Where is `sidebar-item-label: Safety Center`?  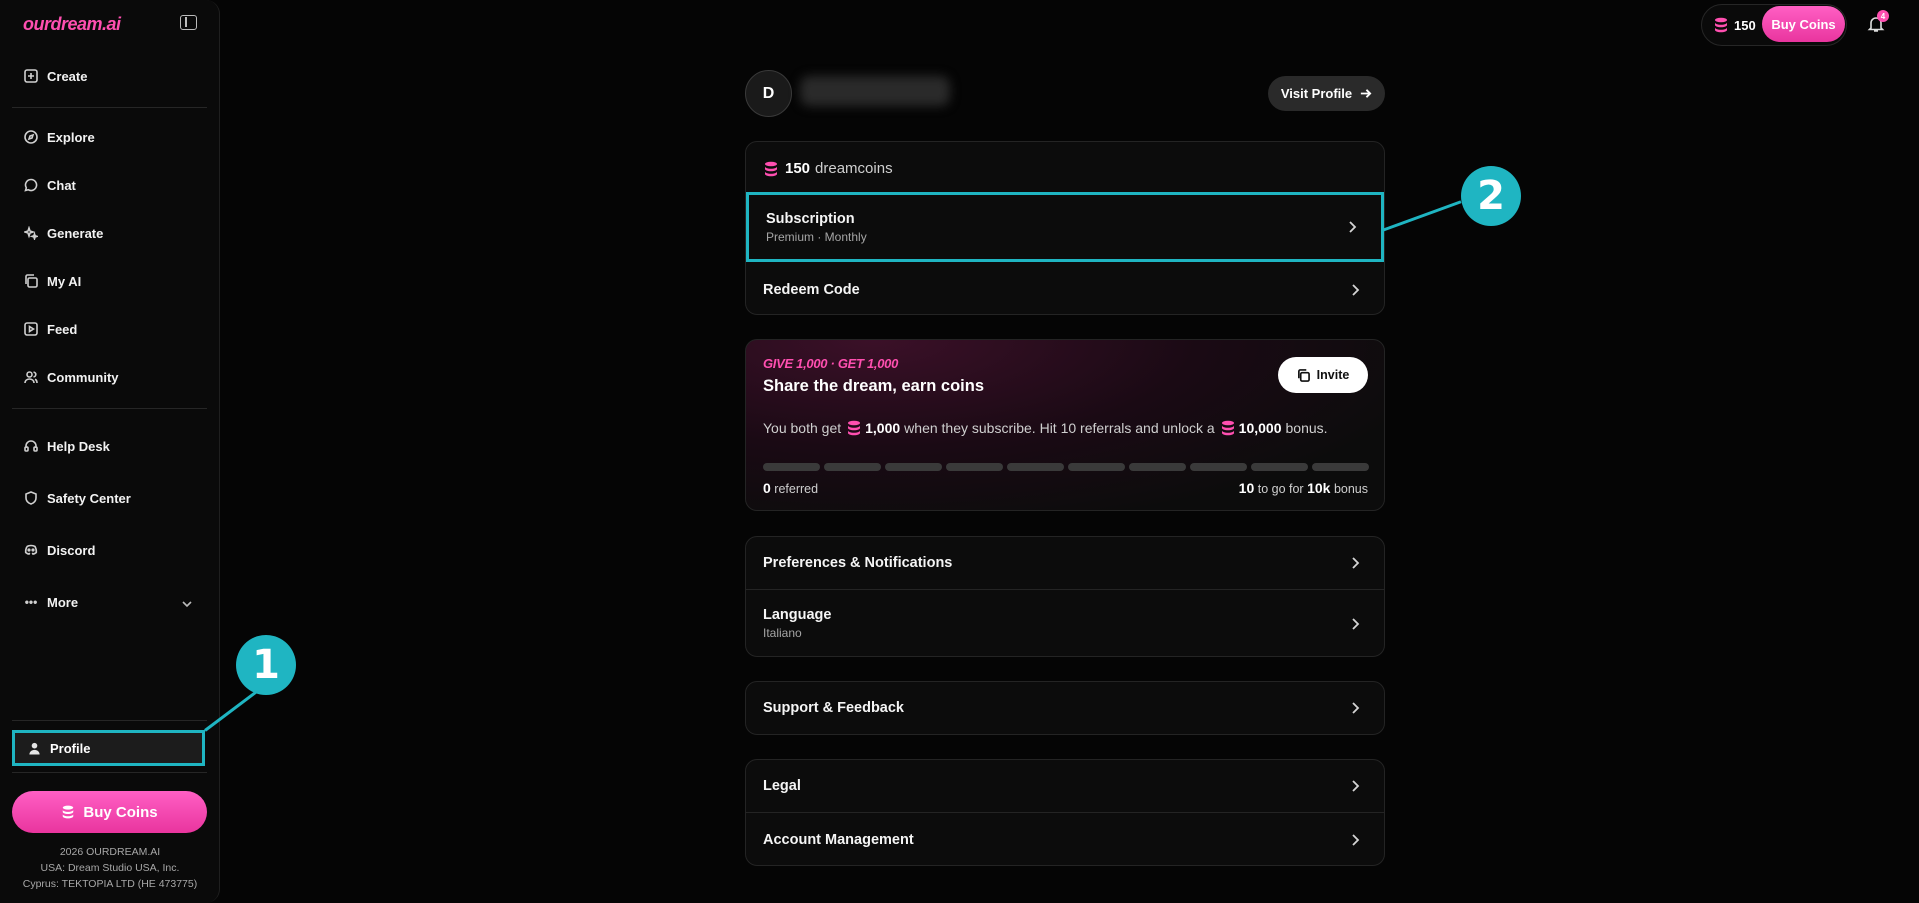
sidebar-item-label: Safety Center is located at coordinates (89, 498).